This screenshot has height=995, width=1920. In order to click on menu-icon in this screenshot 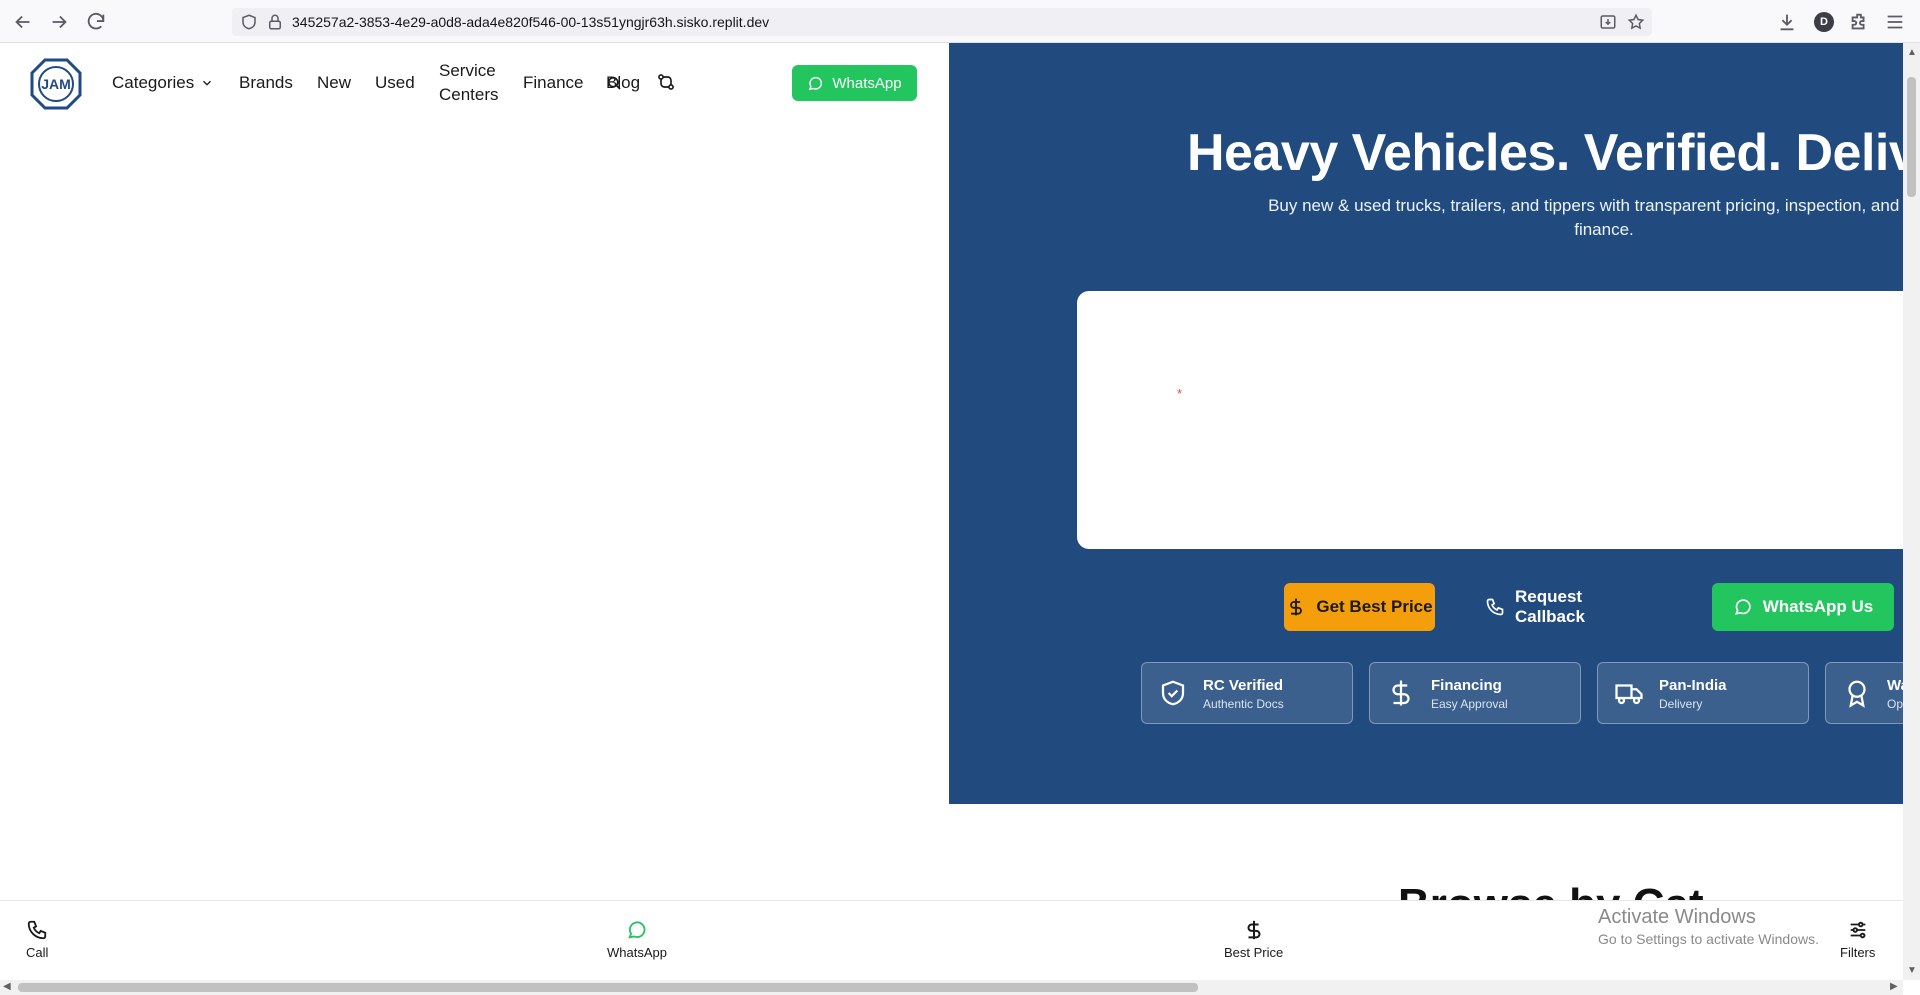, I will do `click(1895, 22)`.